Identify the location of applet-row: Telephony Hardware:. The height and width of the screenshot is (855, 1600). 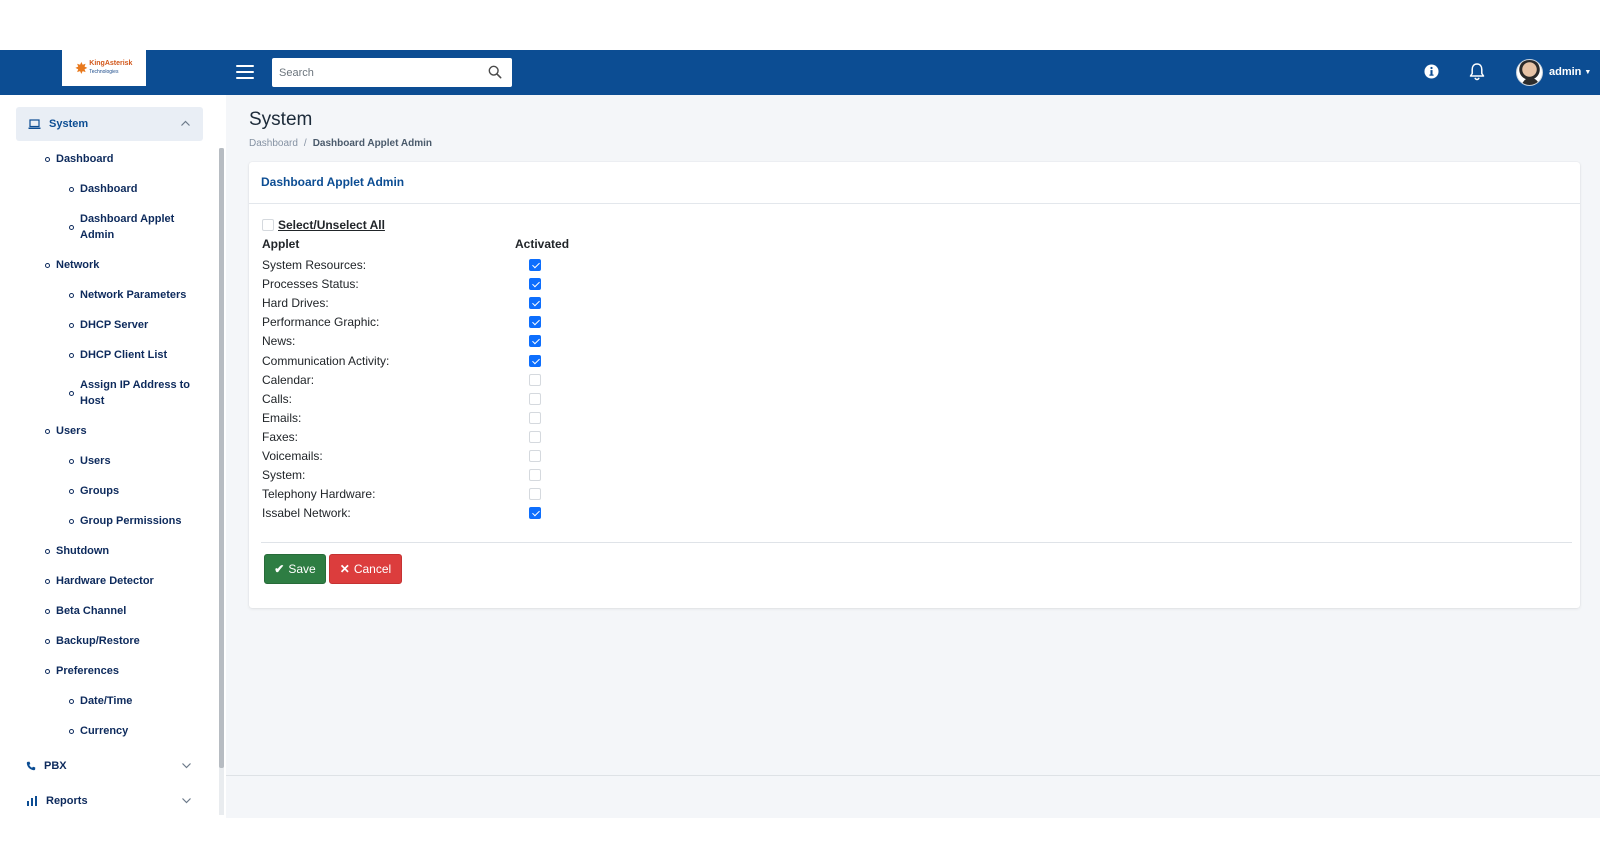
(422, 494).